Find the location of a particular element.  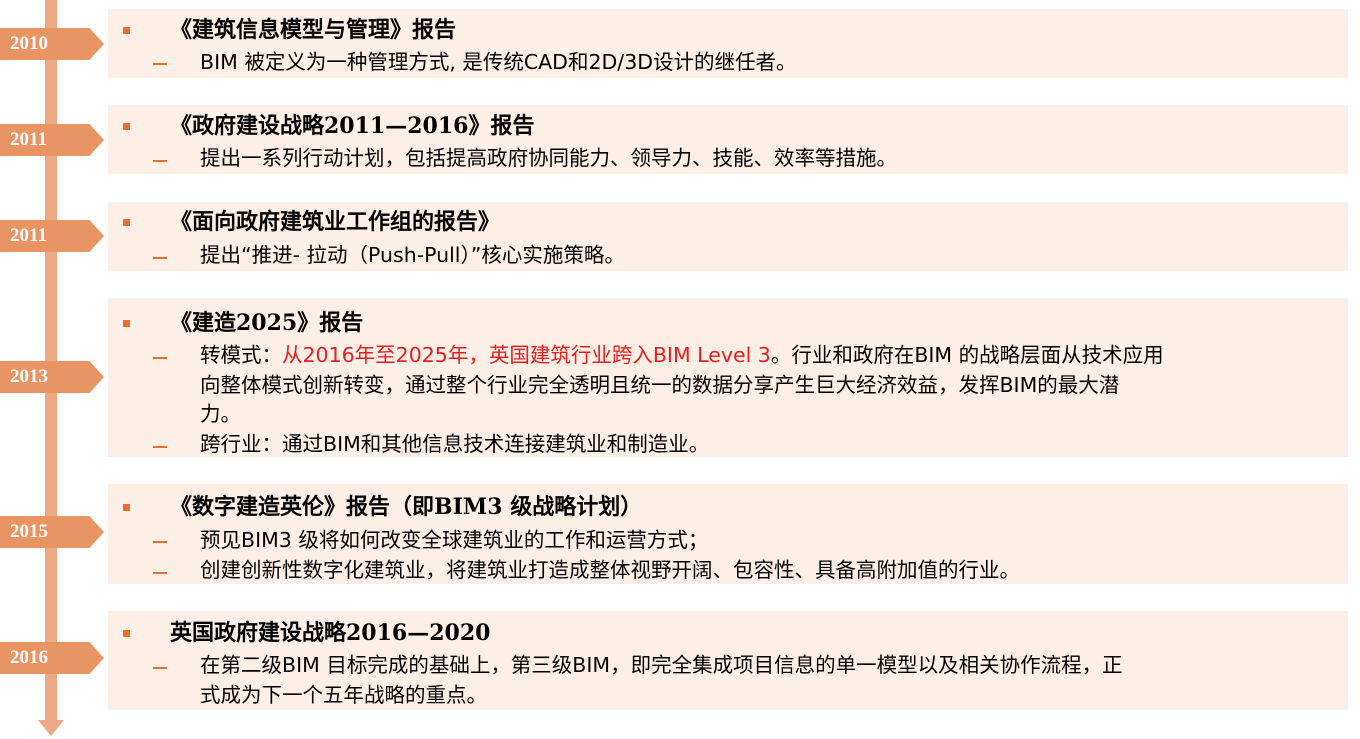

item-rest: 。行业和政府在BIM 的战略层面从技术应用 is located at coordinates (967, 355).